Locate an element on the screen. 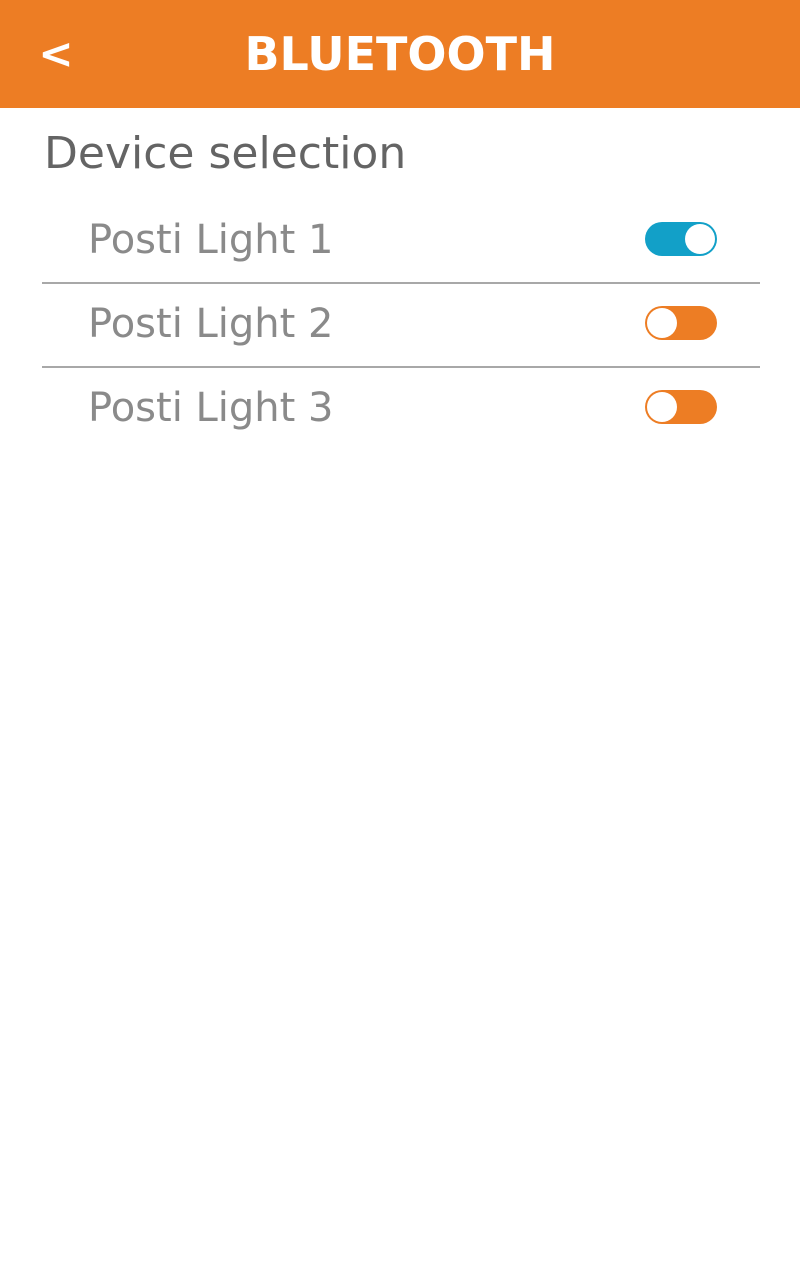 Image resolution: width=800 pixels, height=1280 pixels. device-row: Posti Light 3 is located at coordinates (401, 409).